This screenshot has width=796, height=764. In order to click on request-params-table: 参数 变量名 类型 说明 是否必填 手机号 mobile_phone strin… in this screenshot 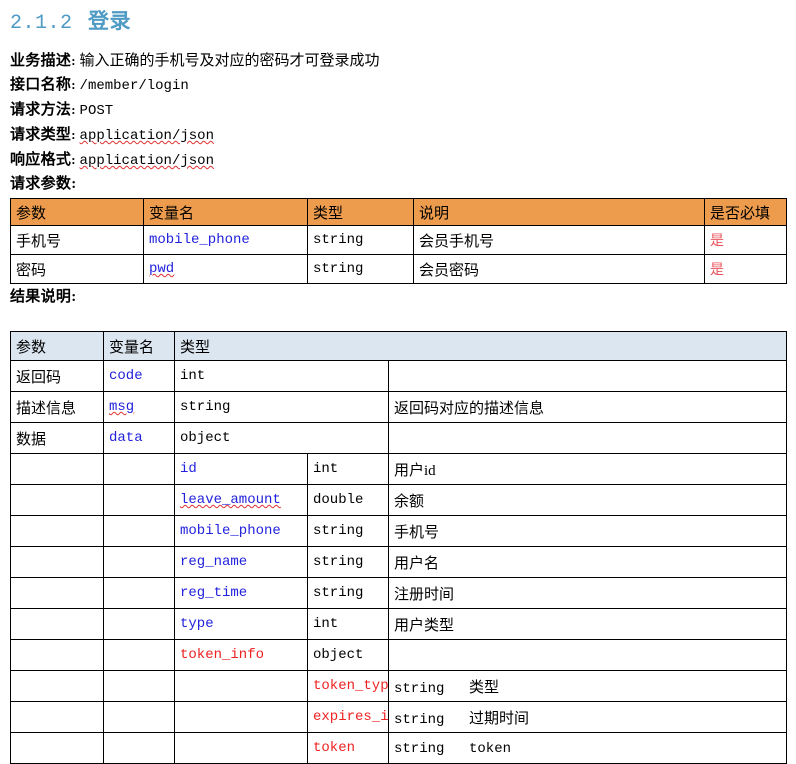, I will do `click(398, 241)`.